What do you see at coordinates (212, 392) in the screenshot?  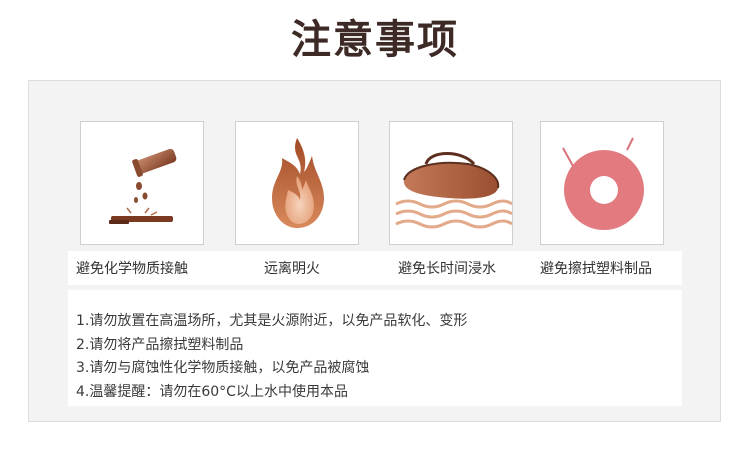 I see `note-item: 4.温馨提醒：请勿在60°C以上水中使用本品` at bounding box center [212, 392].